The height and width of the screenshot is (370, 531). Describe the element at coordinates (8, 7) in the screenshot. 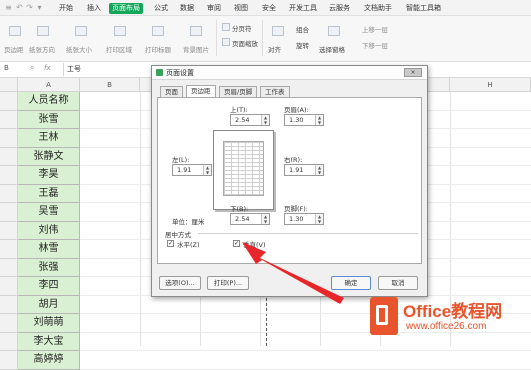

I see `menu-icon: ≡` at that location.